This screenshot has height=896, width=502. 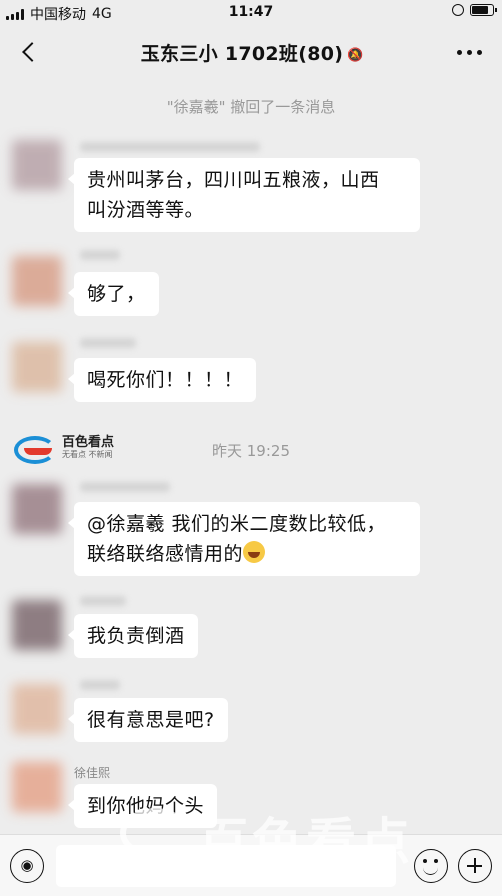 What do you see at coordinates (254, 552) in the screenshot?
I see `laughing-emoji-icon` at bounding box center [254, 552].